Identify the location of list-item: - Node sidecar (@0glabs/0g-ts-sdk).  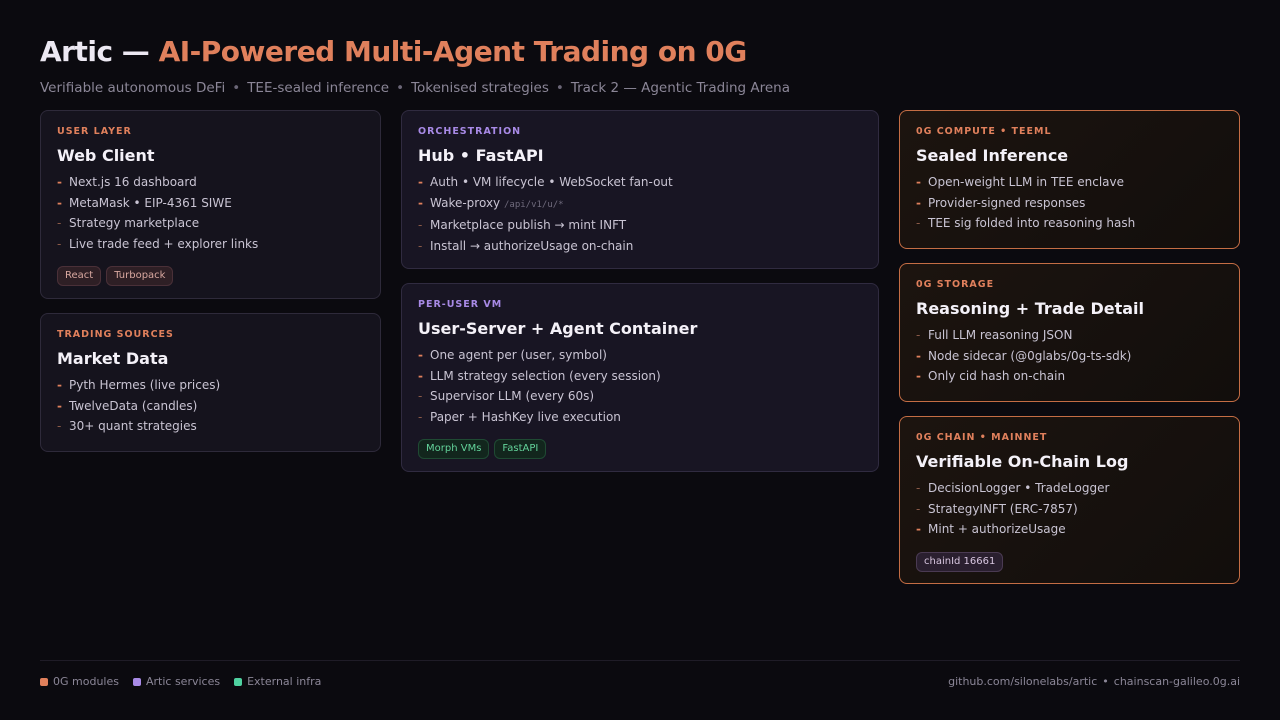
(1069, 356).